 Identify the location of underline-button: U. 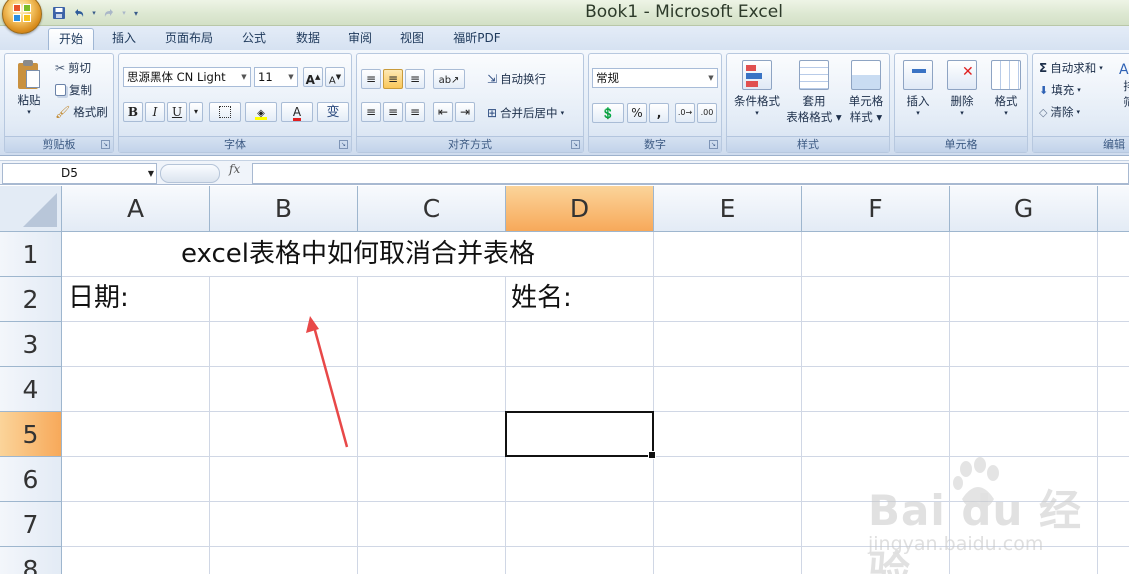
(177, 112).